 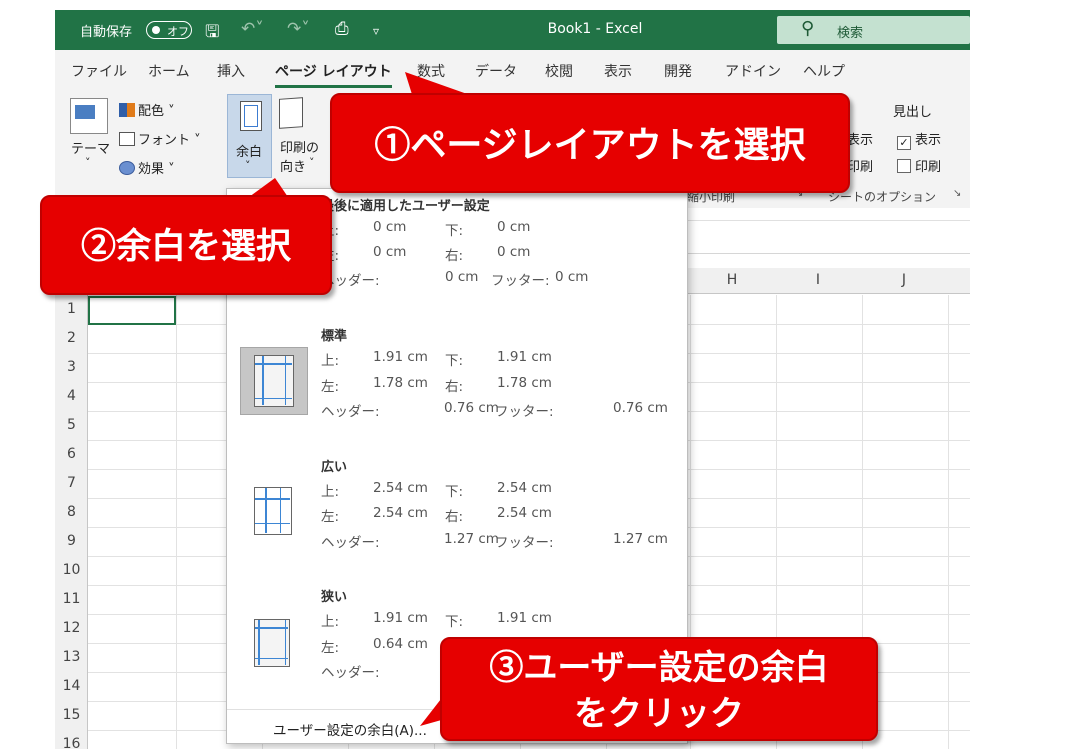 I want to click on callout-step-3-line-2: をクリック, so click(x=659, y=714).